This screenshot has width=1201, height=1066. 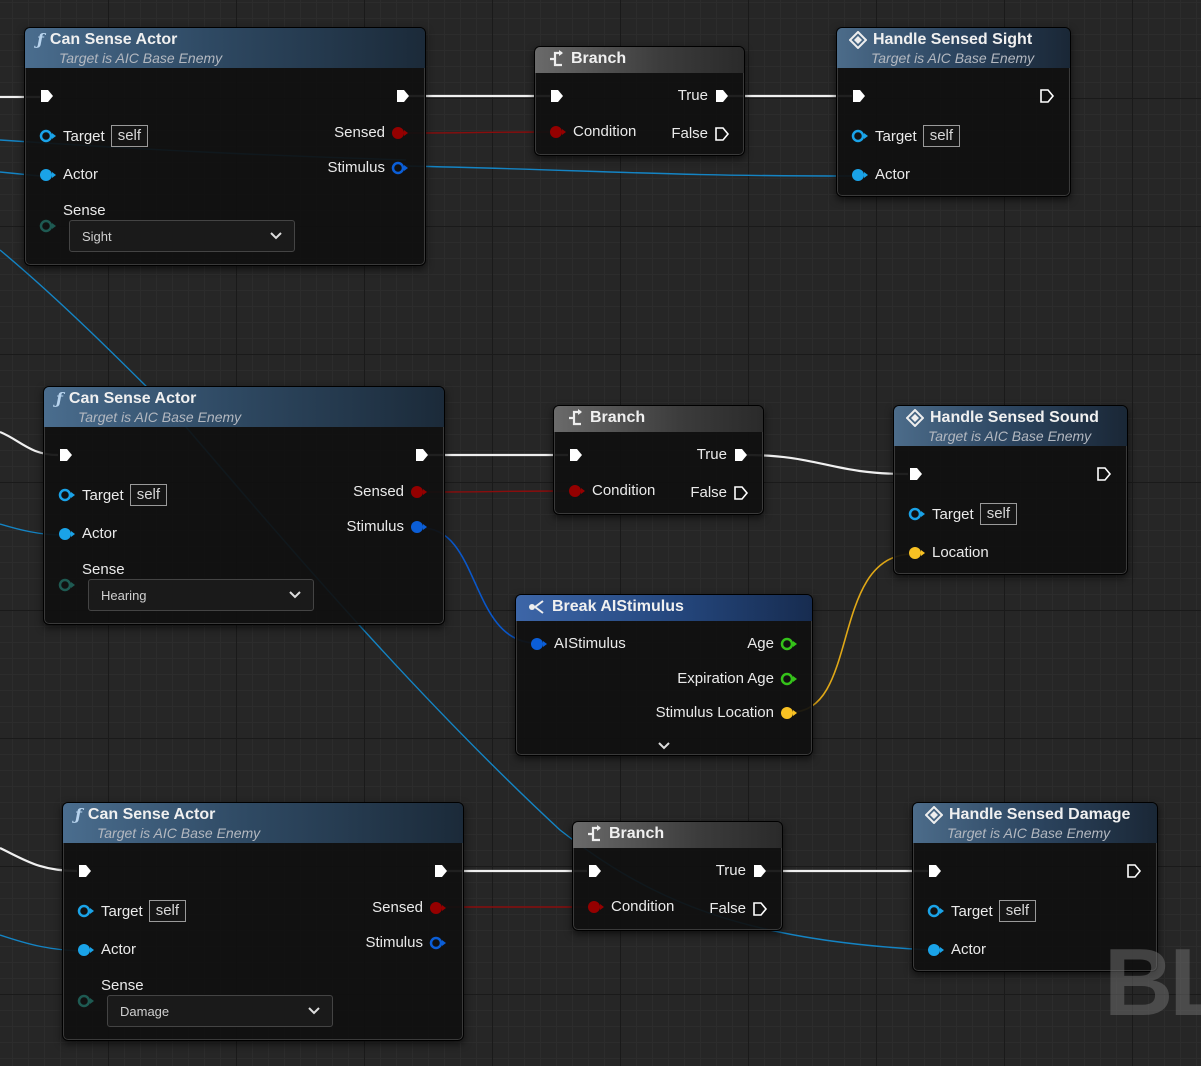 I want to click on age-pin: Age, so click(x=772, y=643).